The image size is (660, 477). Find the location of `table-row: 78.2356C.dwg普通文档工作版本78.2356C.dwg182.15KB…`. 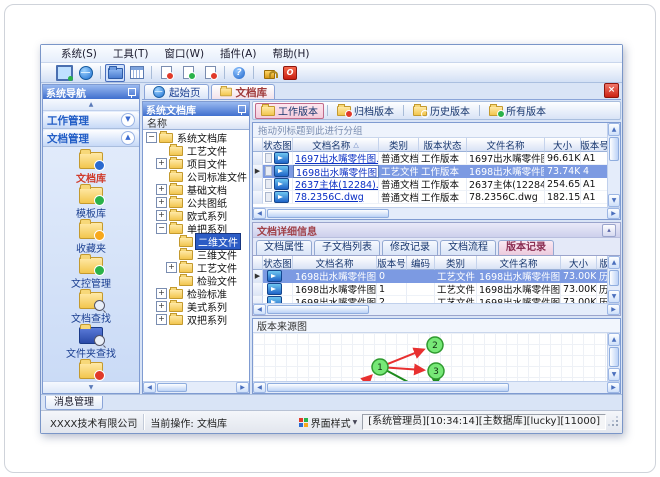

table-row: 78.2356C.dwg普通文档工作版本78.2356C.dwg182.15KB… is located at coordinates (430, 197).